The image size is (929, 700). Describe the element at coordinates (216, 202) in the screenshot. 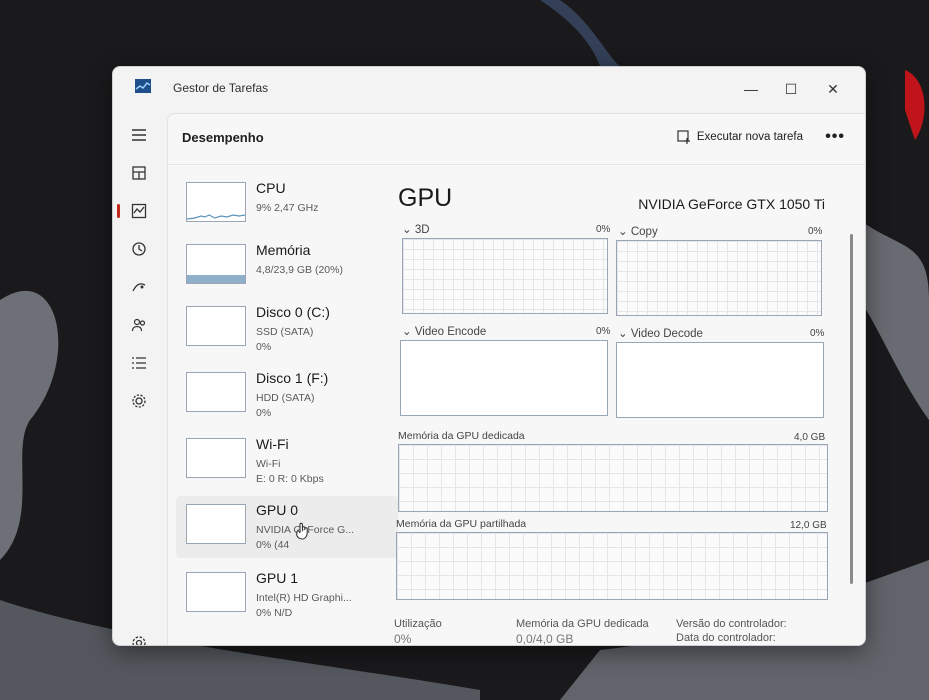

I see `cpu-thumbnail` at that location.